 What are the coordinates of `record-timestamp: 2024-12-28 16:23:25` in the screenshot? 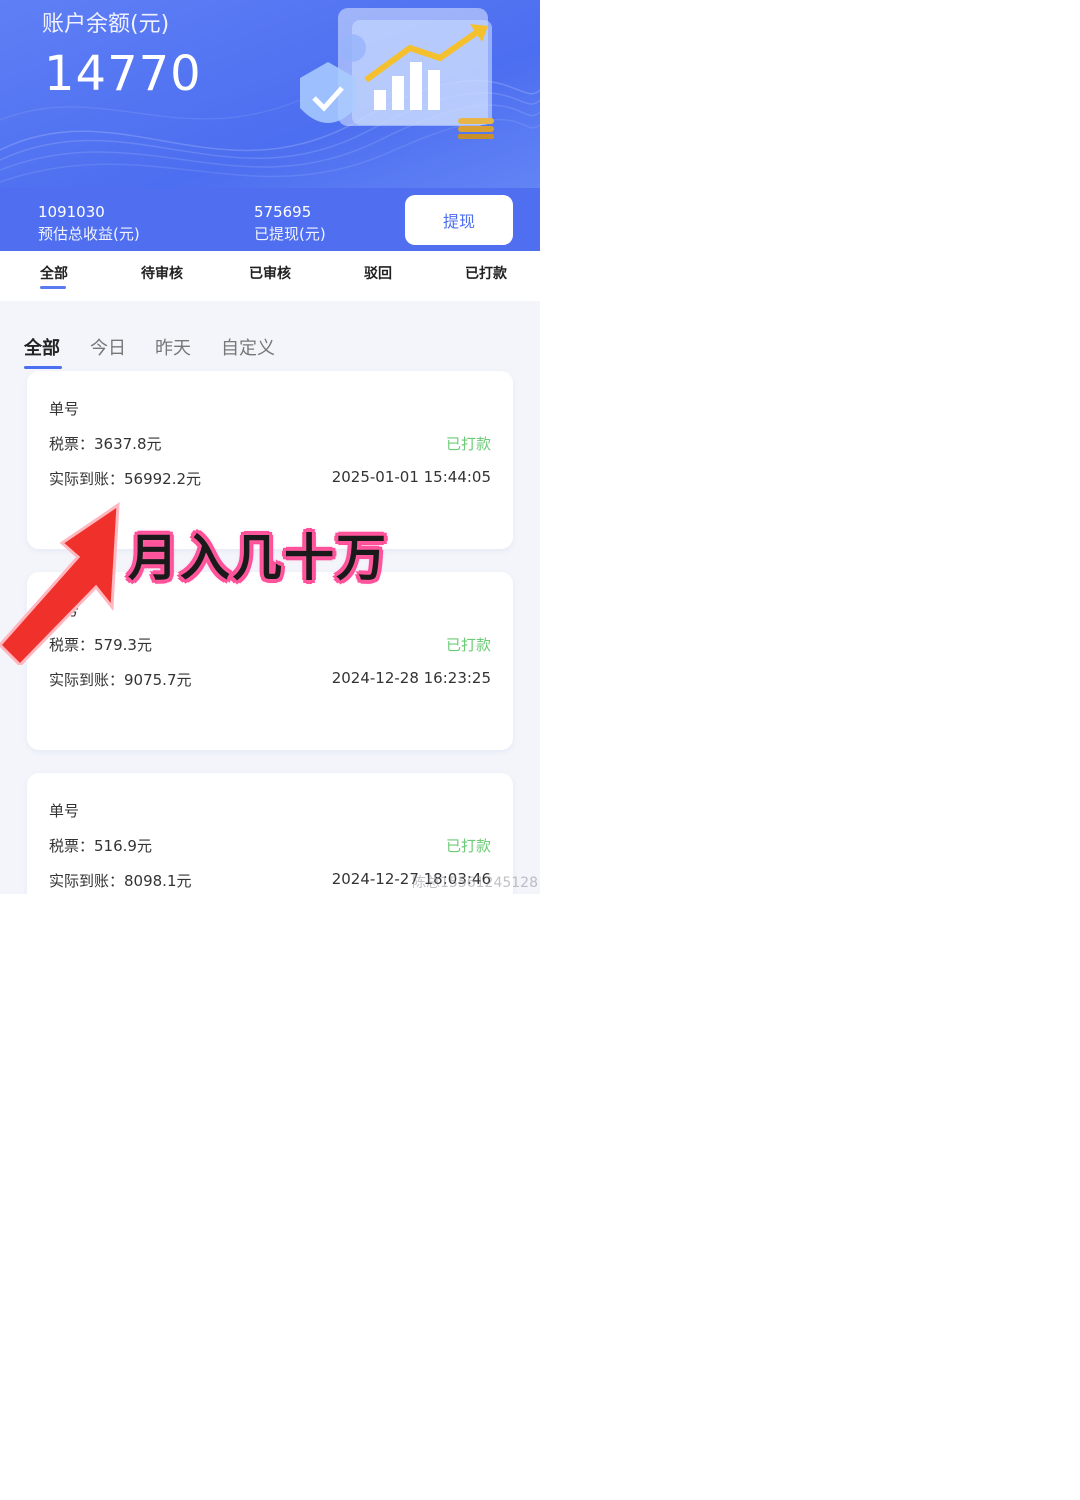 It's located at (411, 678).